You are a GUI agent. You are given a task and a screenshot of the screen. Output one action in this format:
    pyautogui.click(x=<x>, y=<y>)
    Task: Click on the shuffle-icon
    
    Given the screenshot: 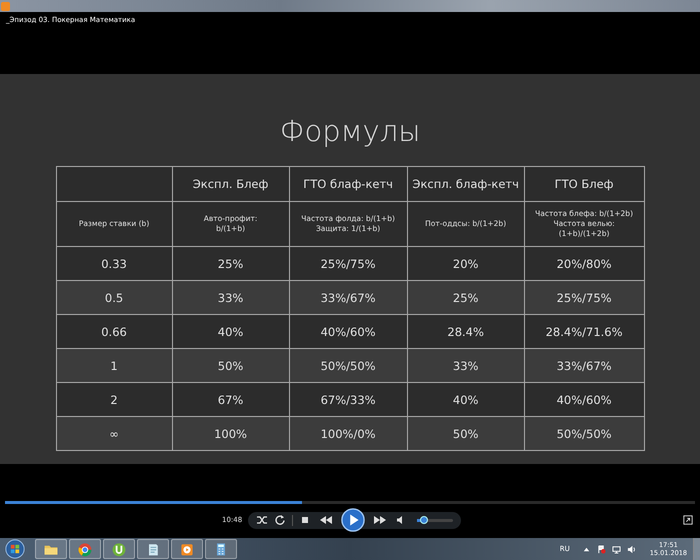 What is the action you would take?
    pyautogui.click(x=262, y=520)
    